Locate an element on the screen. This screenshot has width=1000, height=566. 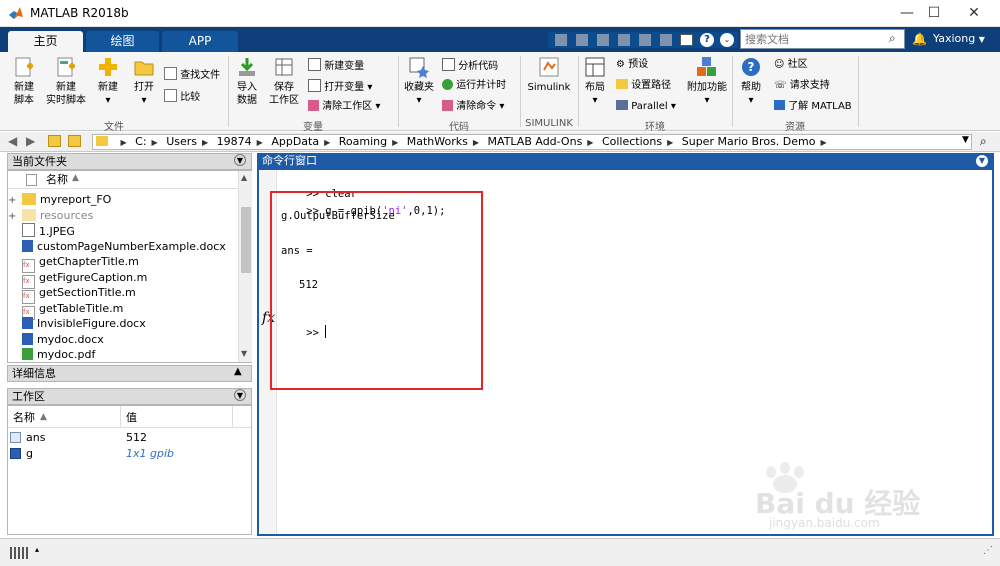
breadcrumb: Users is located at coordinates (181, 141).